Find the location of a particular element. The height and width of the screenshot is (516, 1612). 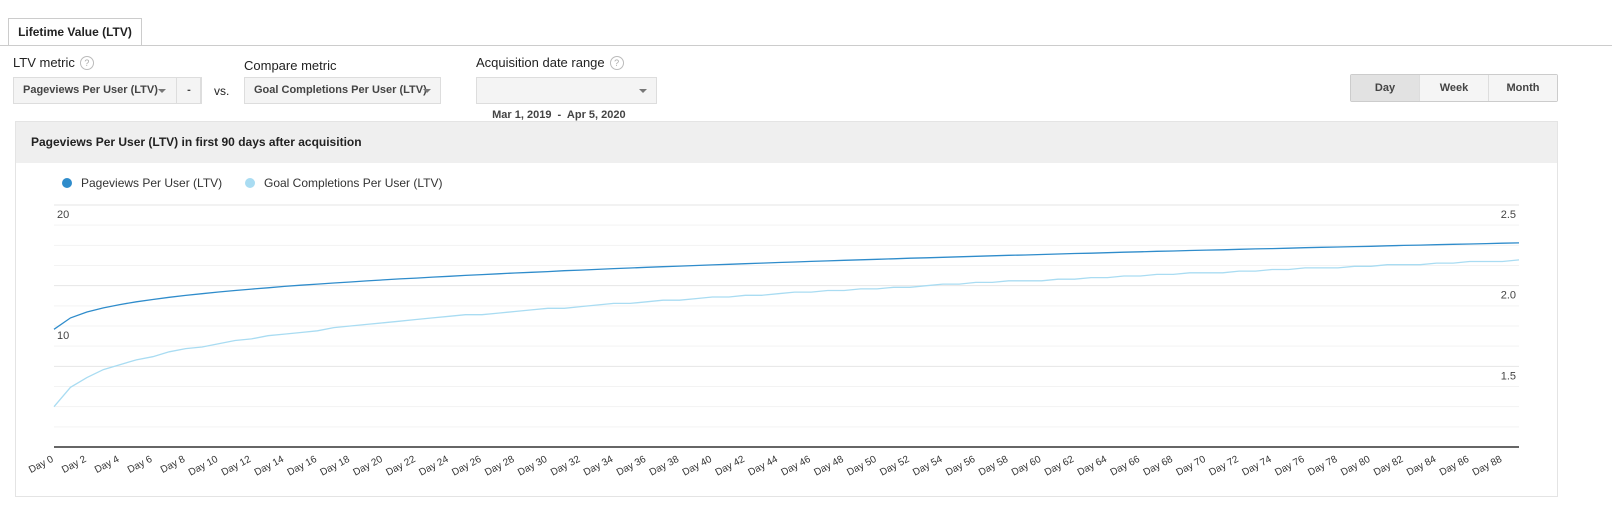

x-tick-label: Day 14 is located at coordinates (270, 466).